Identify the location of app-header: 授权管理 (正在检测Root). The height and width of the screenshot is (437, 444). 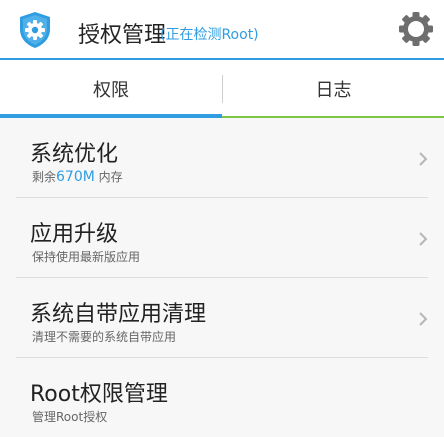
(222, 30).